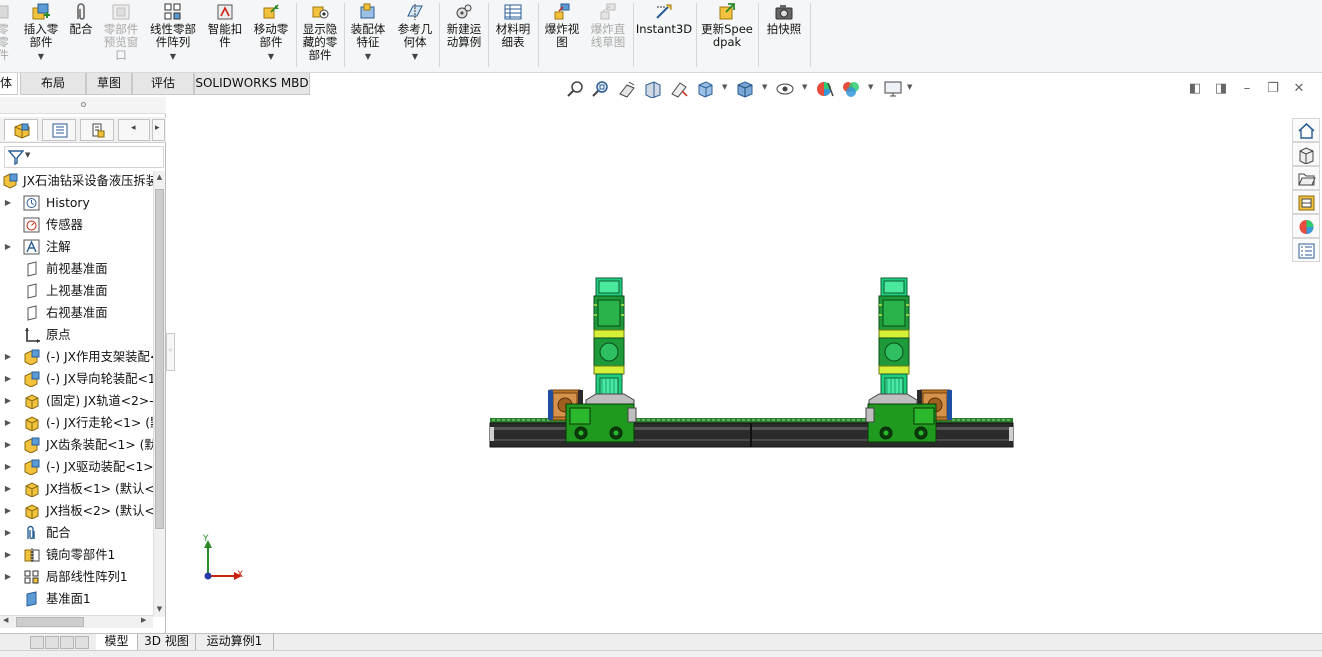  Describe the element at coordinates (1273, 89) in the screenshot. I see `restore-icon: ❐` at that location.